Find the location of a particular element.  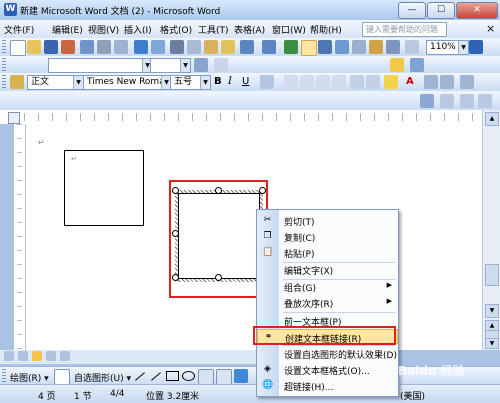

paste-icon is located at coordinates (211, 47).